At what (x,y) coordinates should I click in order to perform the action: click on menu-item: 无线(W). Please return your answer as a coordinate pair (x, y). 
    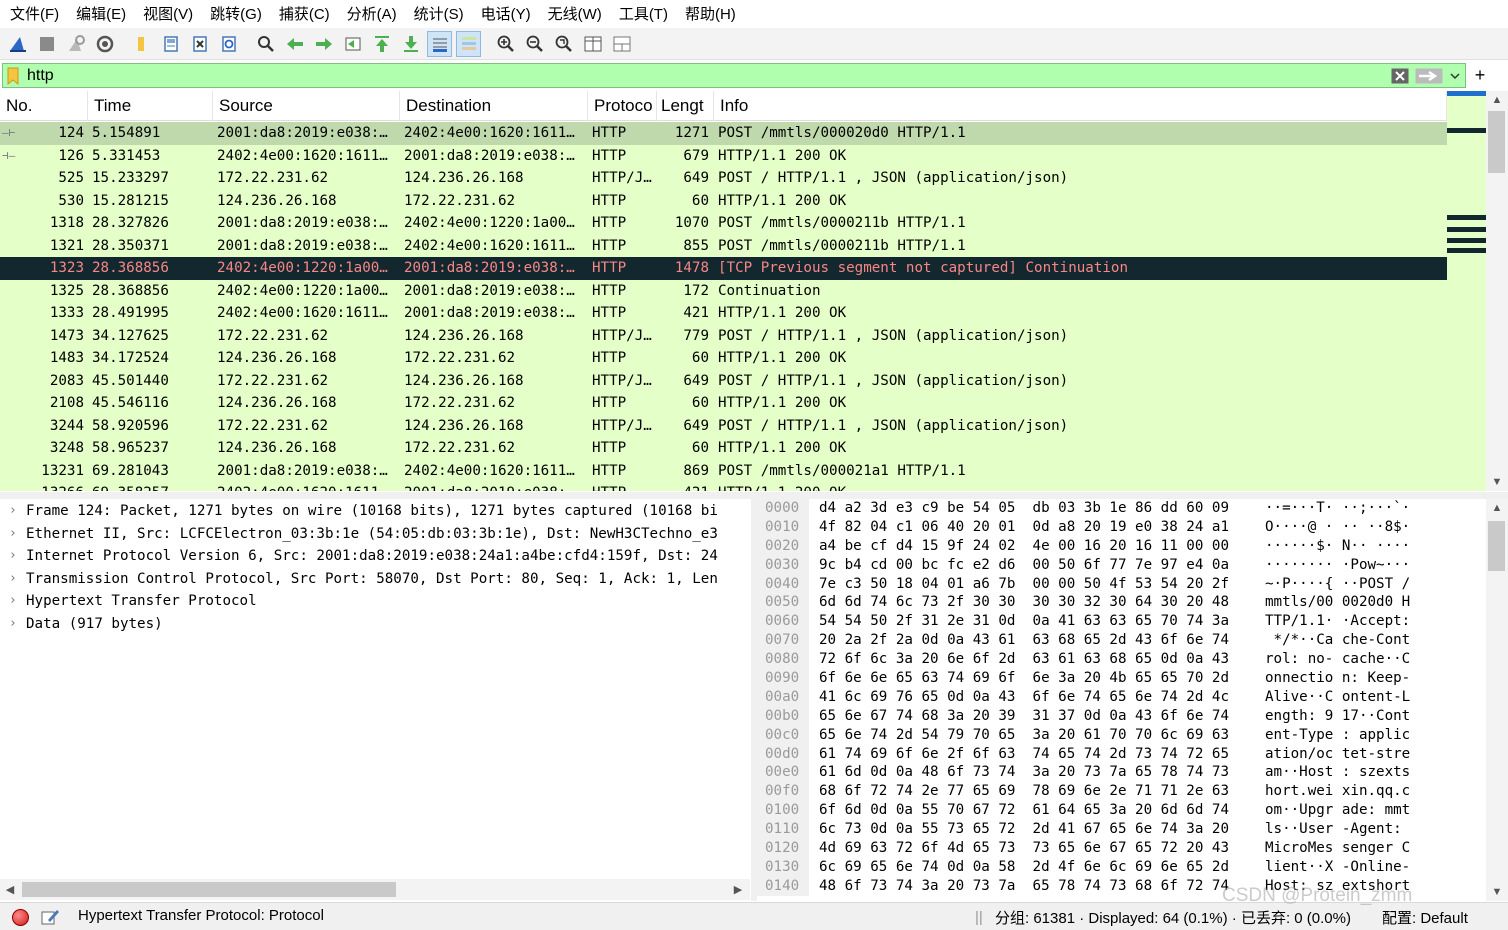
    Looking at the image, I should click on (575, 13).